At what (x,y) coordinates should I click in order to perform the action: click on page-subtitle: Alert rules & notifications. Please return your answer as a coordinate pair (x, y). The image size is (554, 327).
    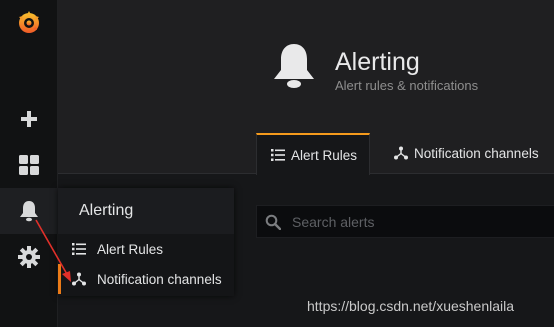
    Looking at the image, I should click on (407, 85).